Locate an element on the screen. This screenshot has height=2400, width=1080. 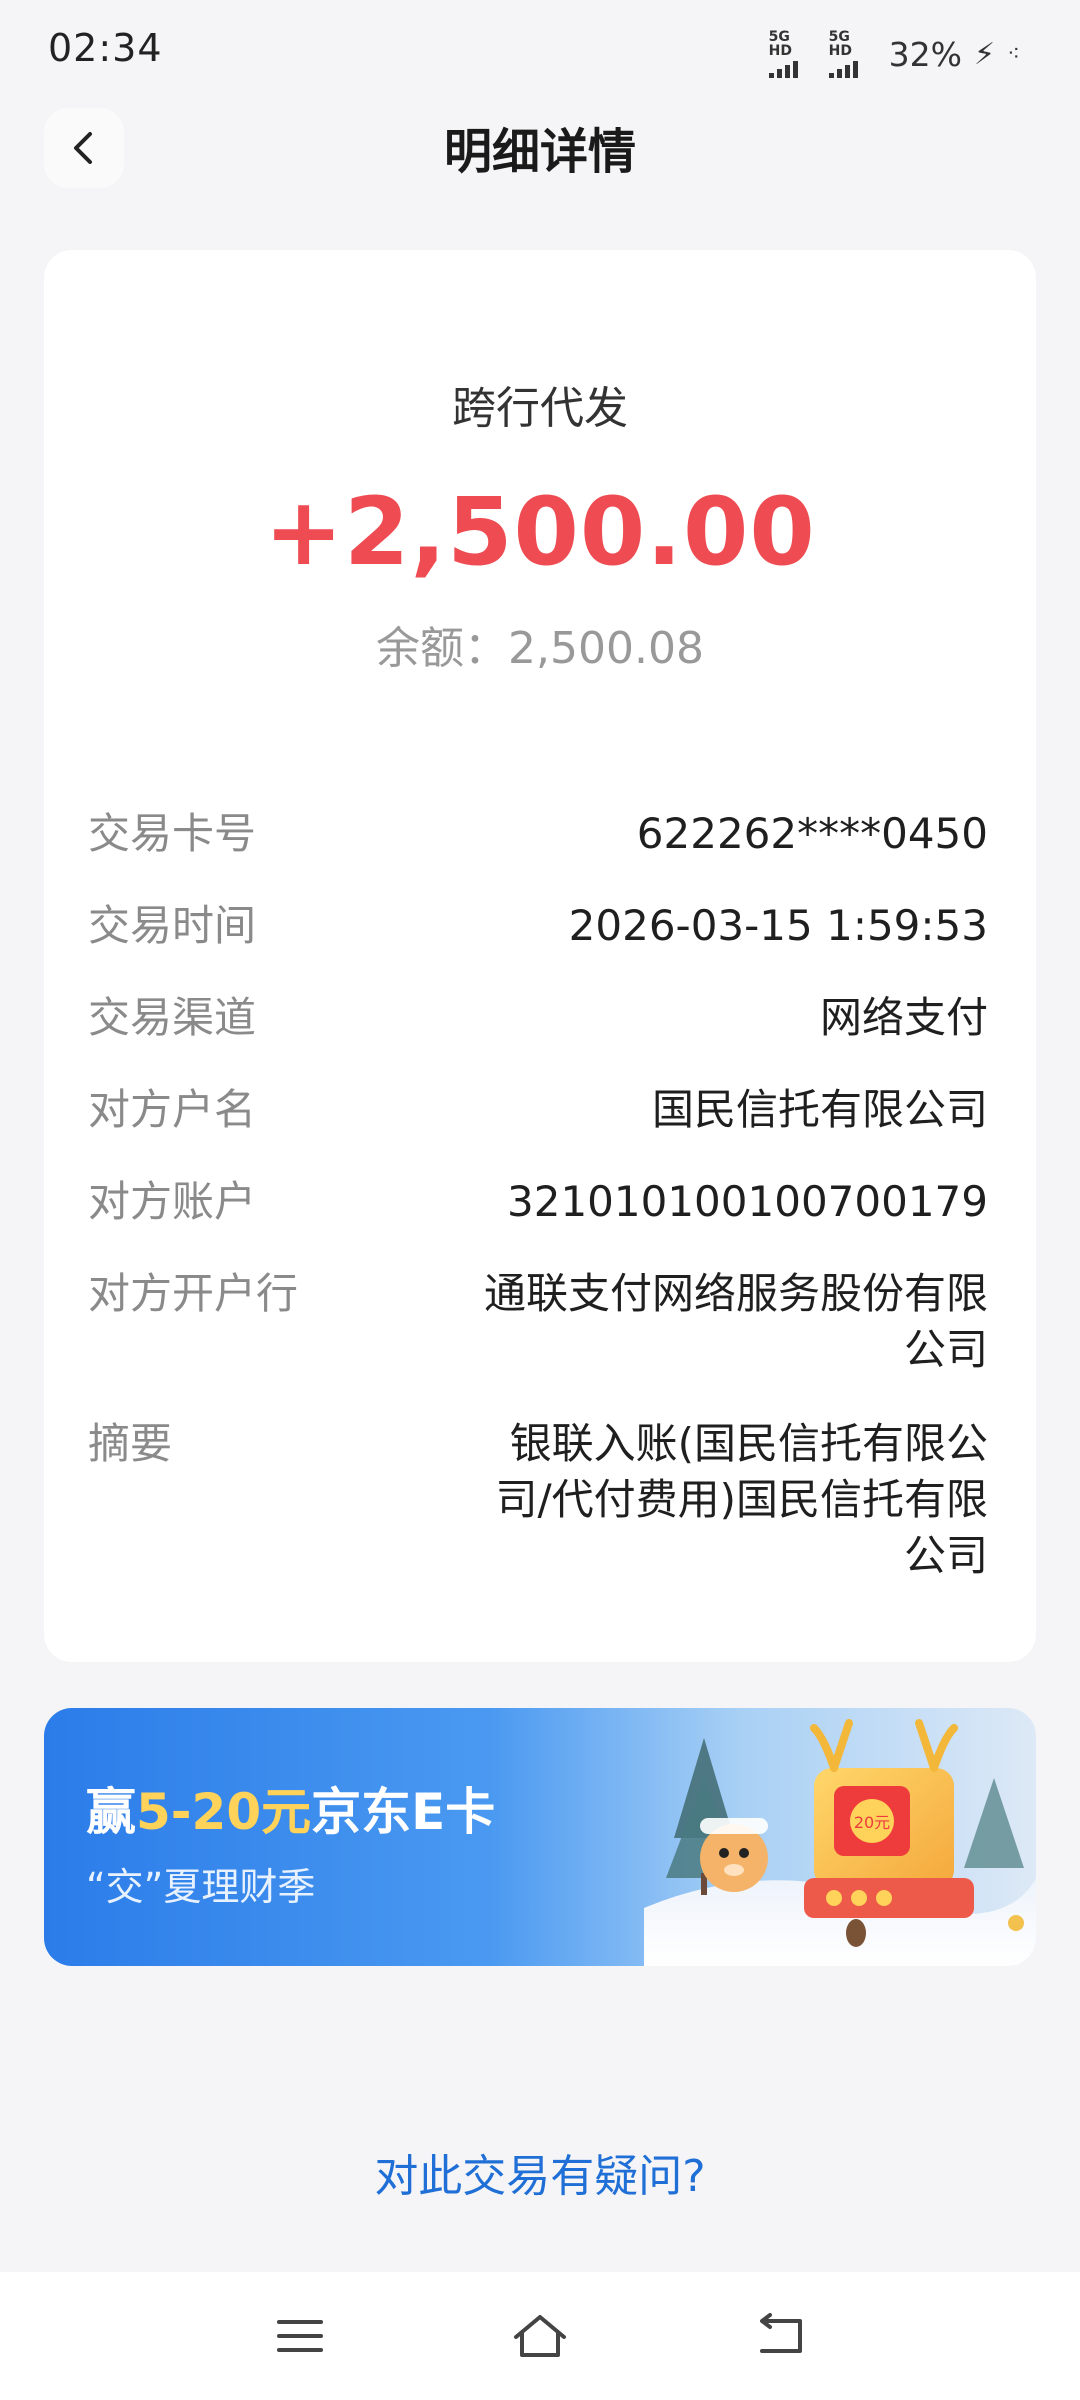
detail-label: 对方开户行 is located at coordinates (193, 1293).